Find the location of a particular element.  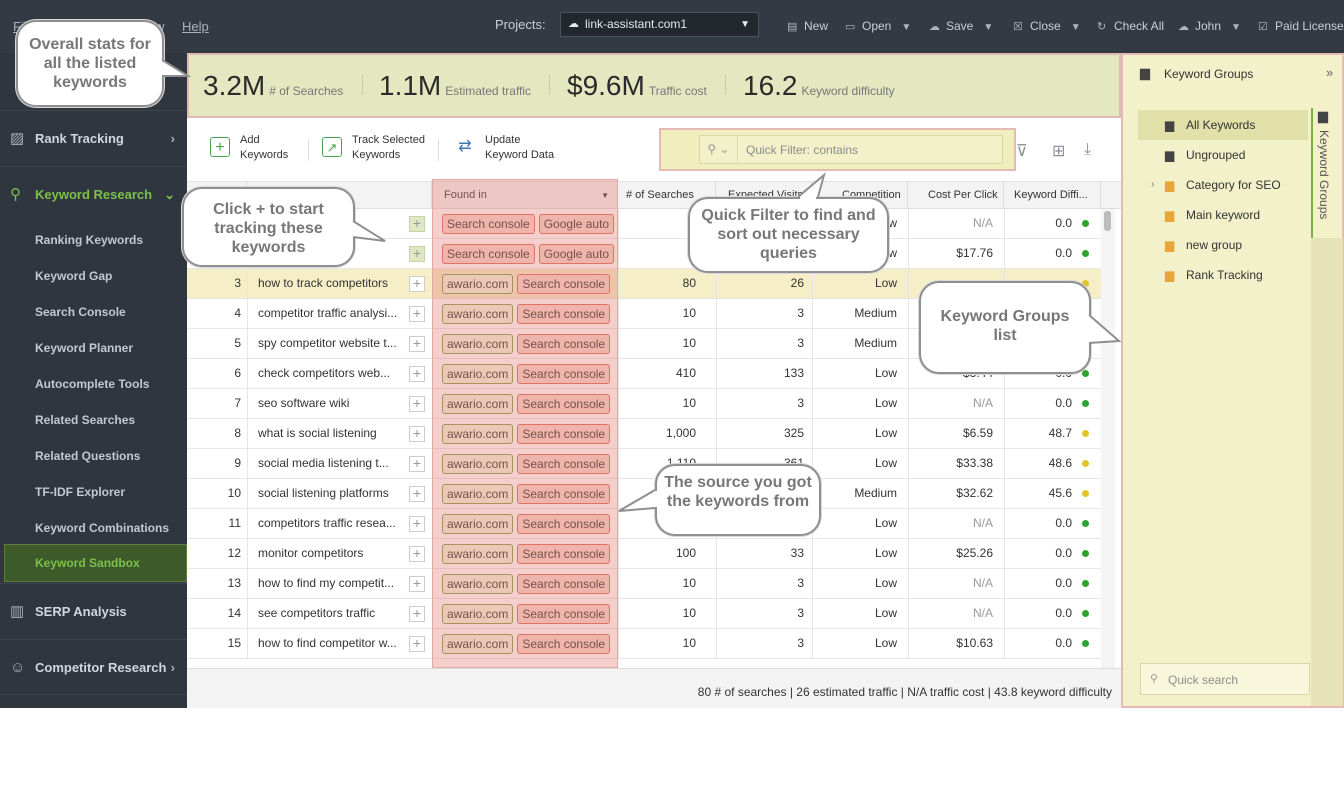

quick-search: ⚲ Quick search is located at coordinates (1225, 679).